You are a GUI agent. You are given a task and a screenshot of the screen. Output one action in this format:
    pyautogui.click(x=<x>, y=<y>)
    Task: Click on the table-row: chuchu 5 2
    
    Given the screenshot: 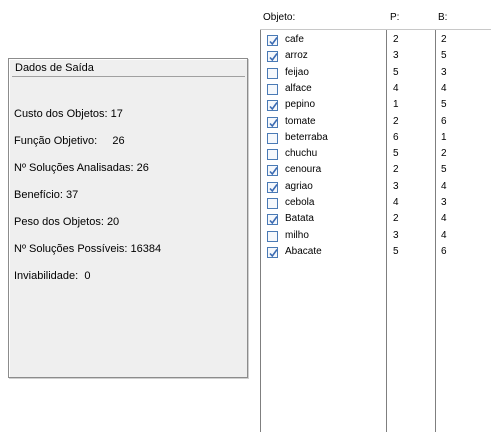 What is the action you would take?
    pyautogui.click(x=375, y=155)
    